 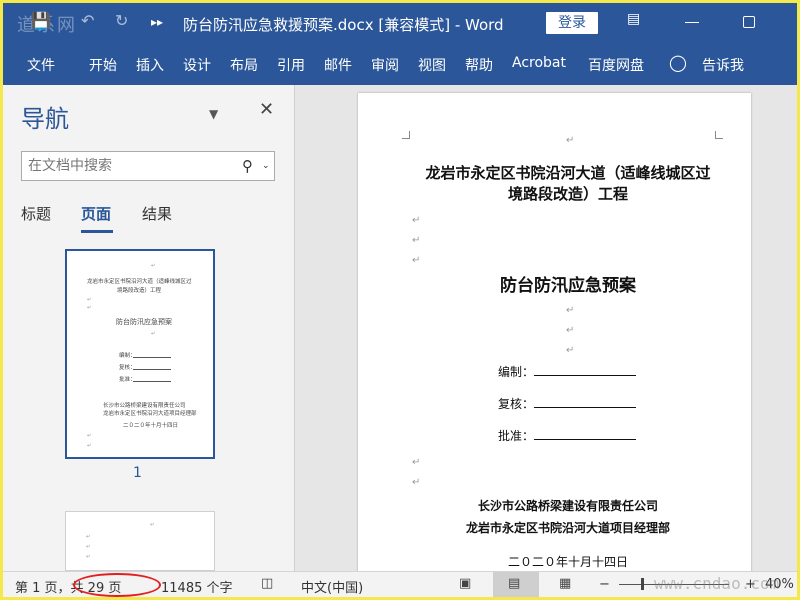 I want to click on search-input, so click(x=128, y=166).